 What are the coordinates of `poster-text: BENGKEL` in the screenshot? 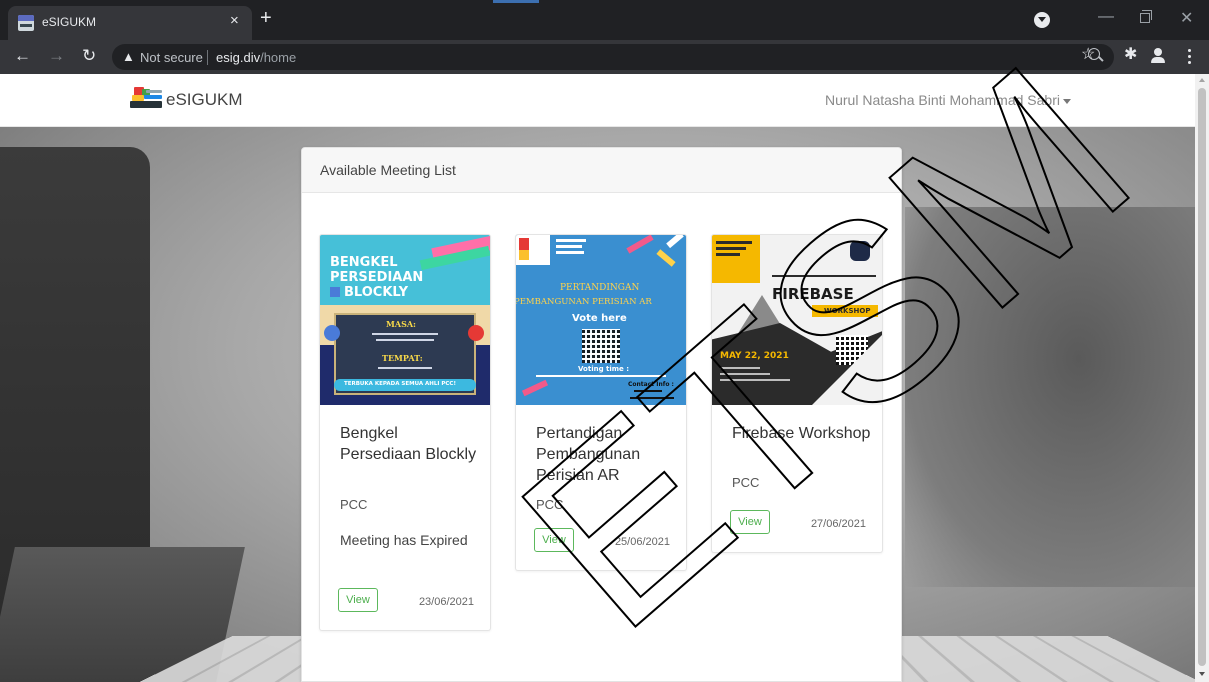 It's located at (364, 262).